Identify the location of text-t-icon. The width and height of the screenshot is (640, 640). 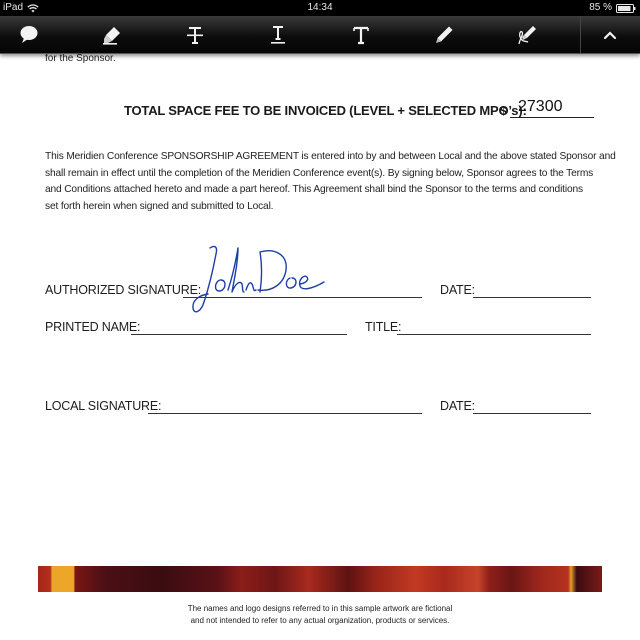
(361, 35).